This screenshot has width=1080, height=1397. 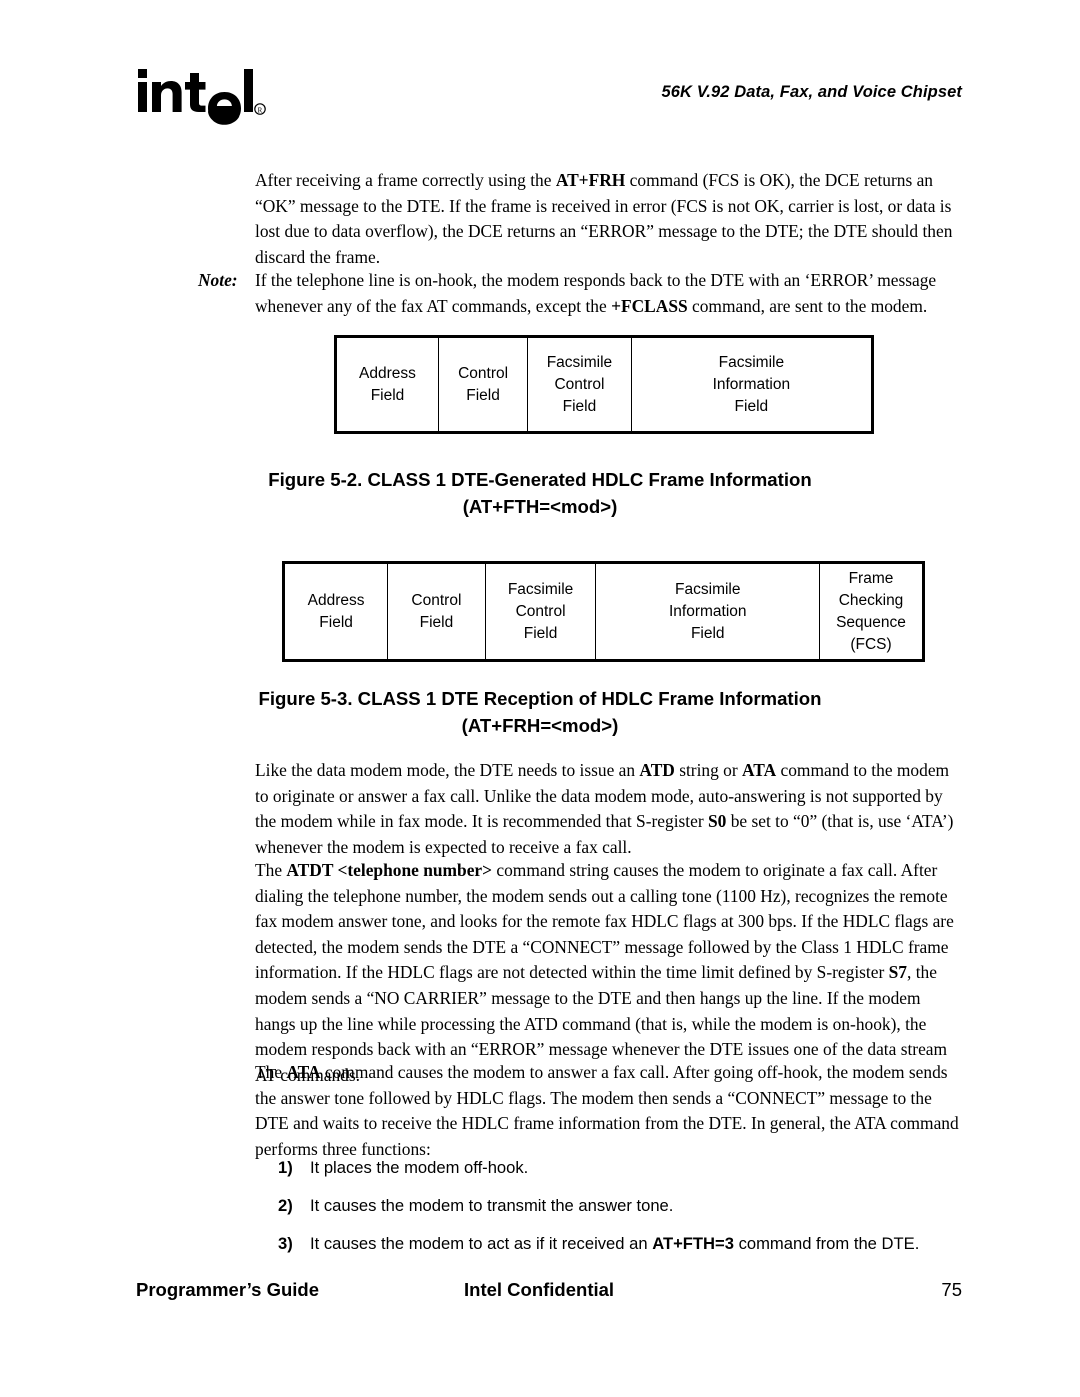 What do you see at coordinates (285, 1167) in the screenshot?
I see `list-item-number: 1)` at bounding box center [285, 1167].